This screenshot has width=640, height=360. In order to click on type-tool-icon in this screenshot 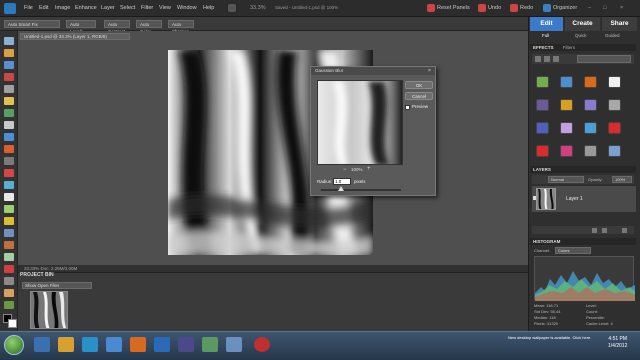, I will do `click(9, 137)`.